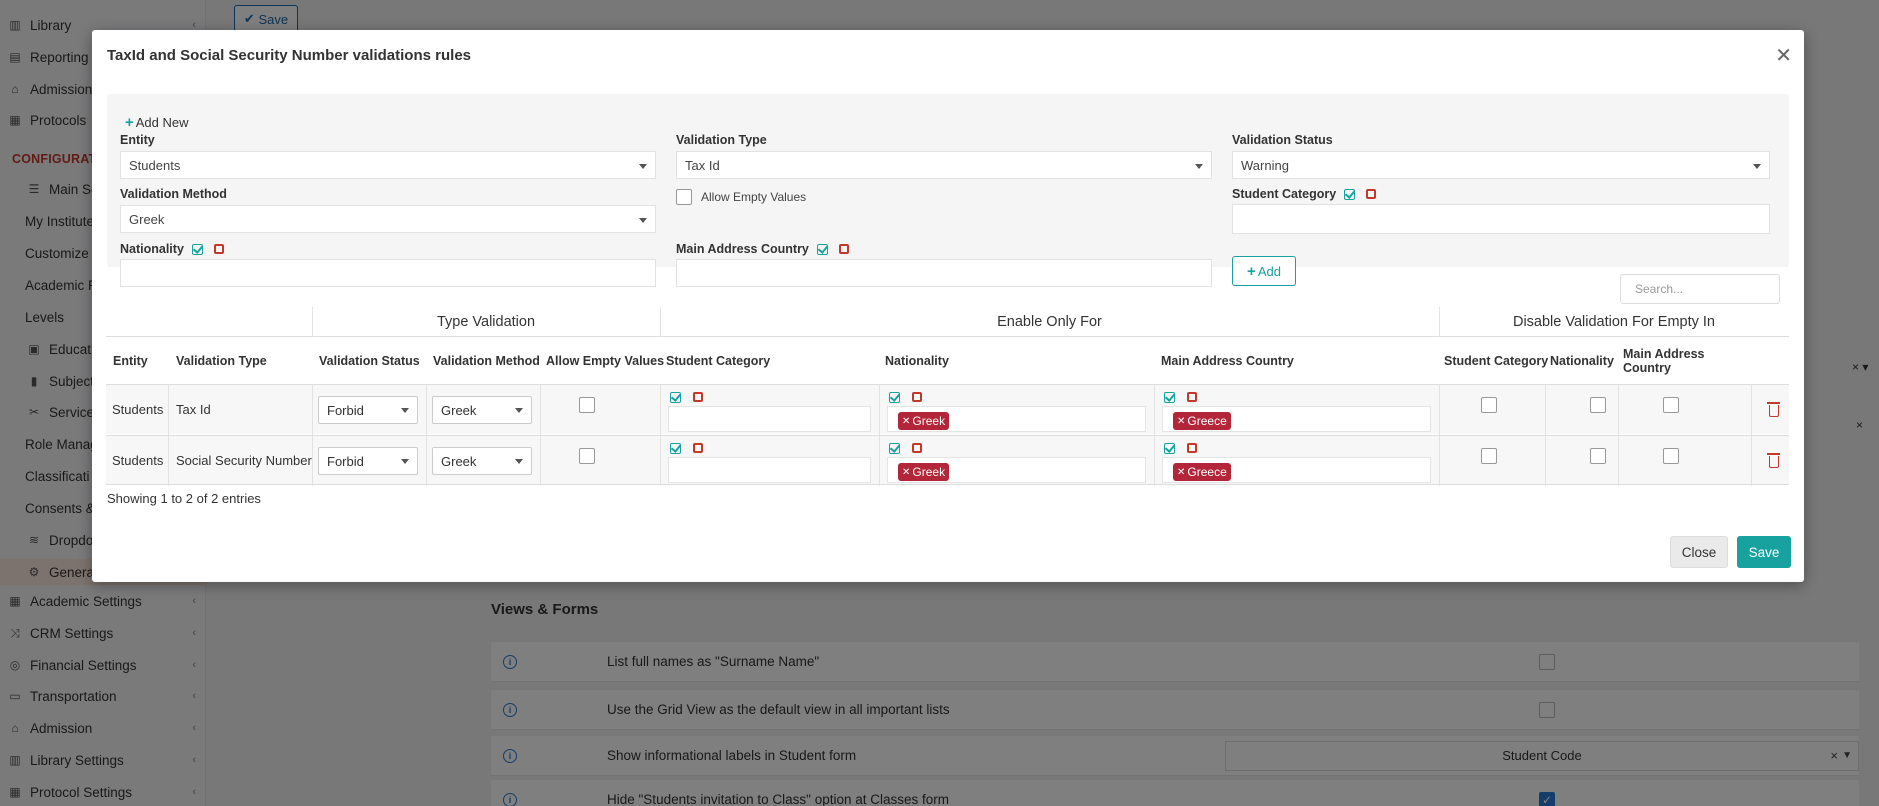 The image size is (1879, 806). What do you see at coordinates (605, 361) in the screenshot?
I see `col-allow-empty: Allow Empty Values` at bounding box center [605, 361].